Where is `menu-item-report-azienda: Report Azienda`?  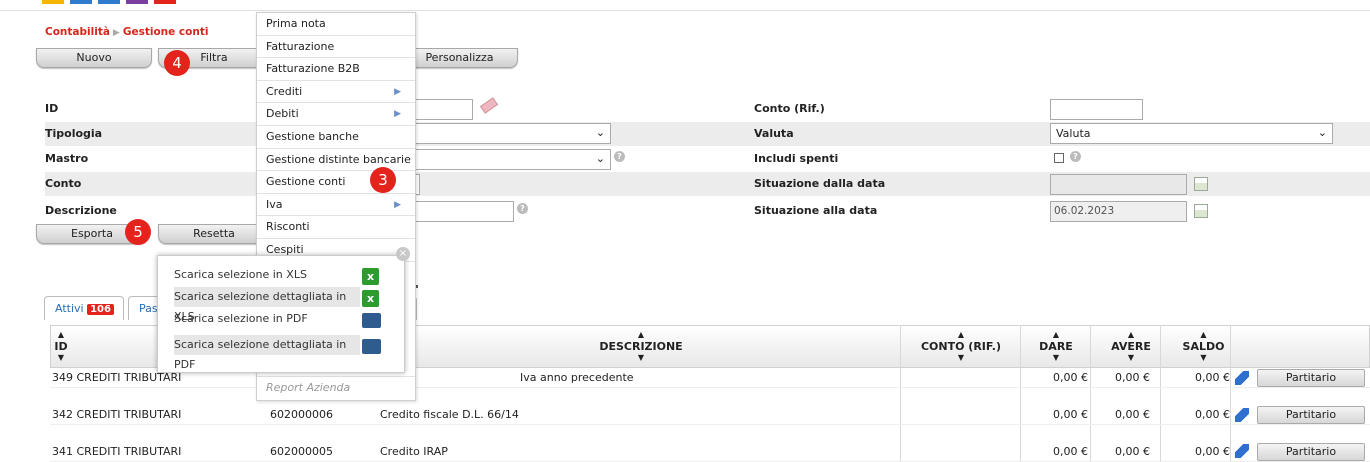 menu-item-report-azienda: Report Azienda is located at coordinates (336, 387).